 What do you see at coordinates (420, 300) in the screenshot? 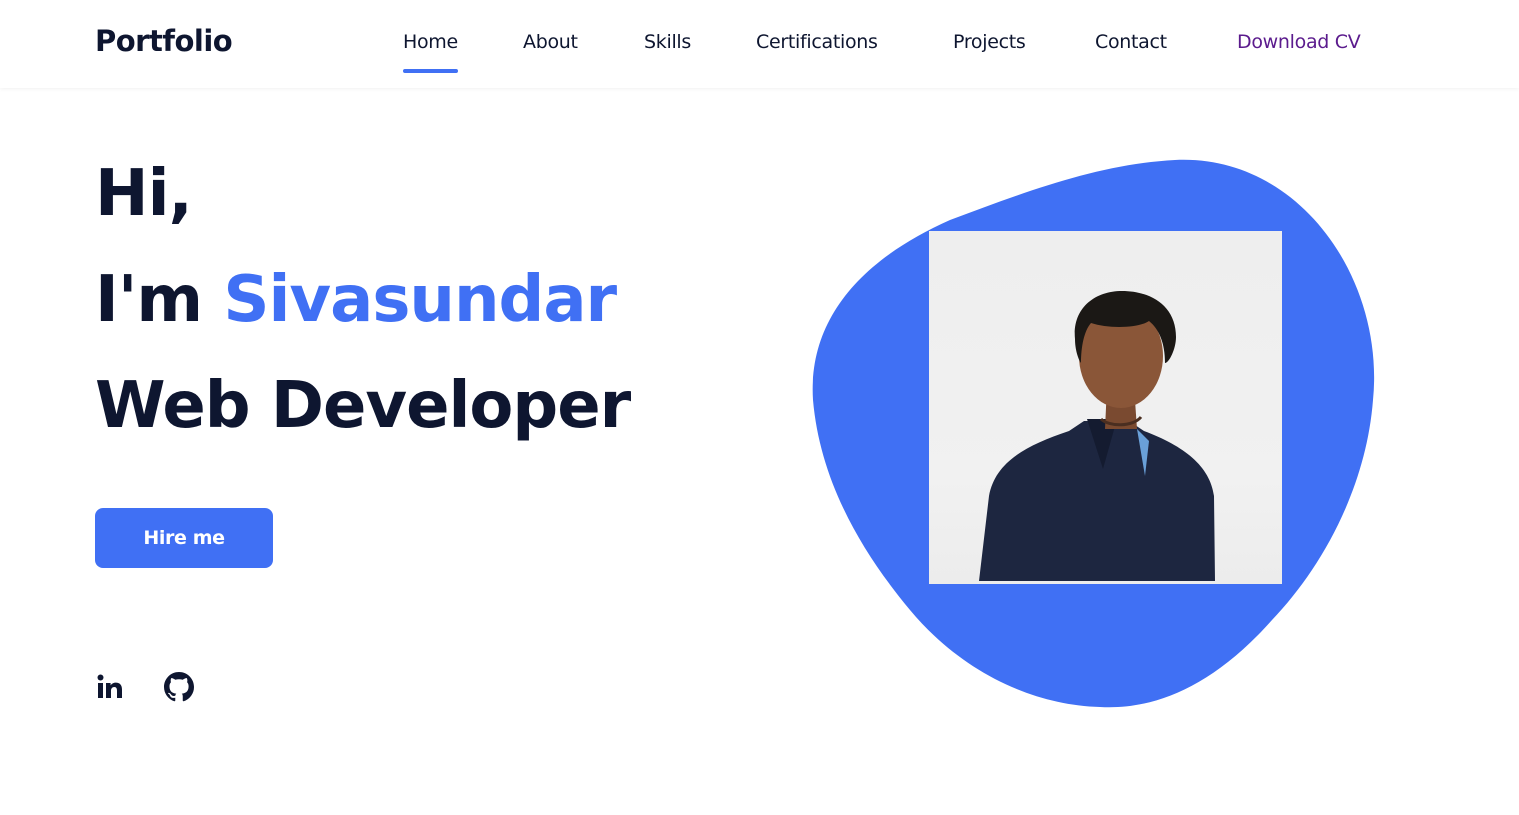
I see `hero-name: Sivasundar` at bounding box center [420, 300].